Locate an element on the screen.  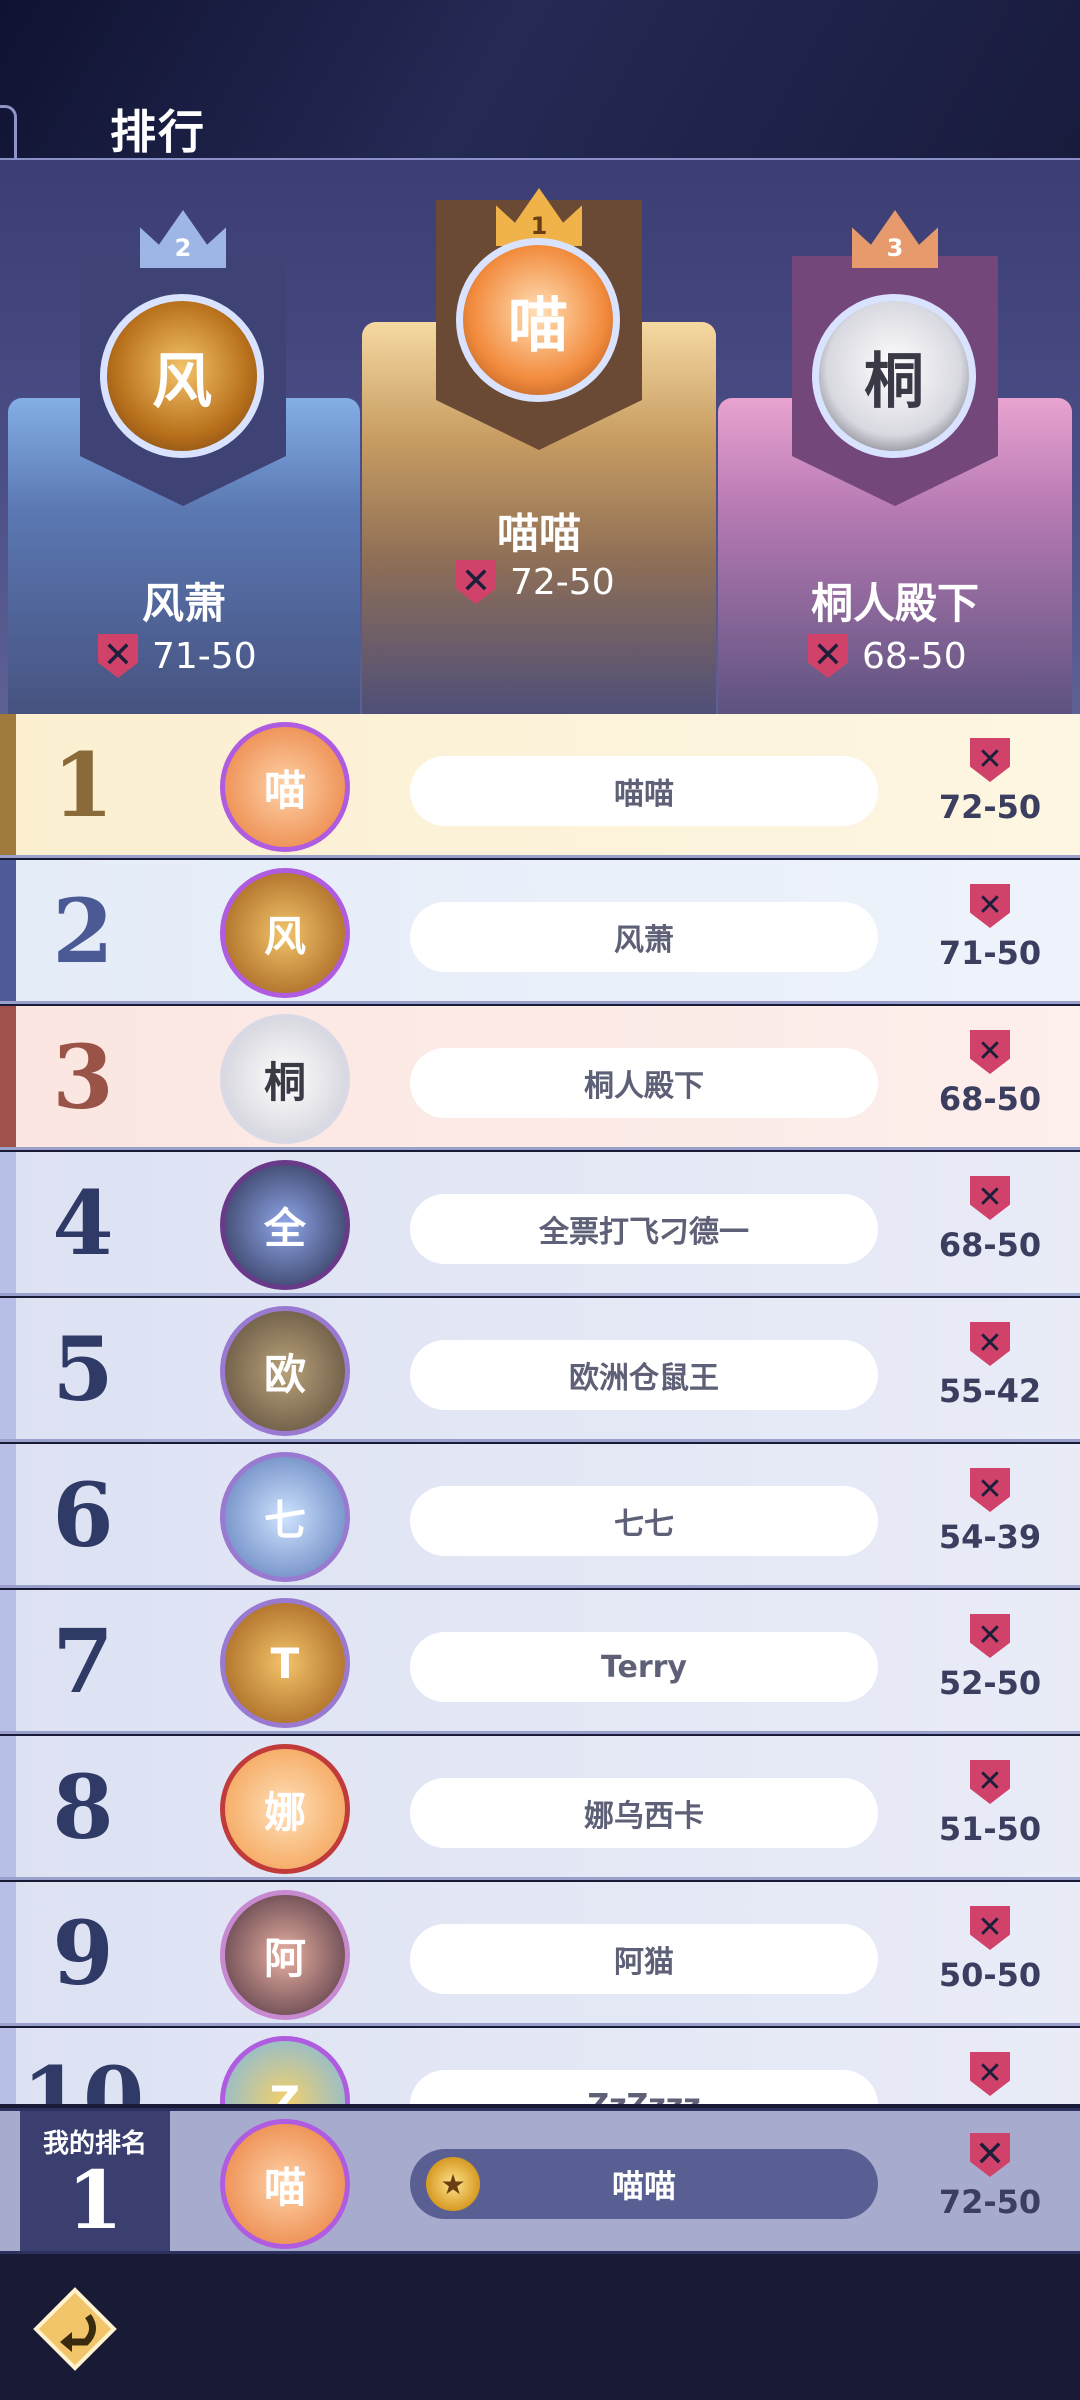
player-avatar: T is located at coordinates (285, 1663).